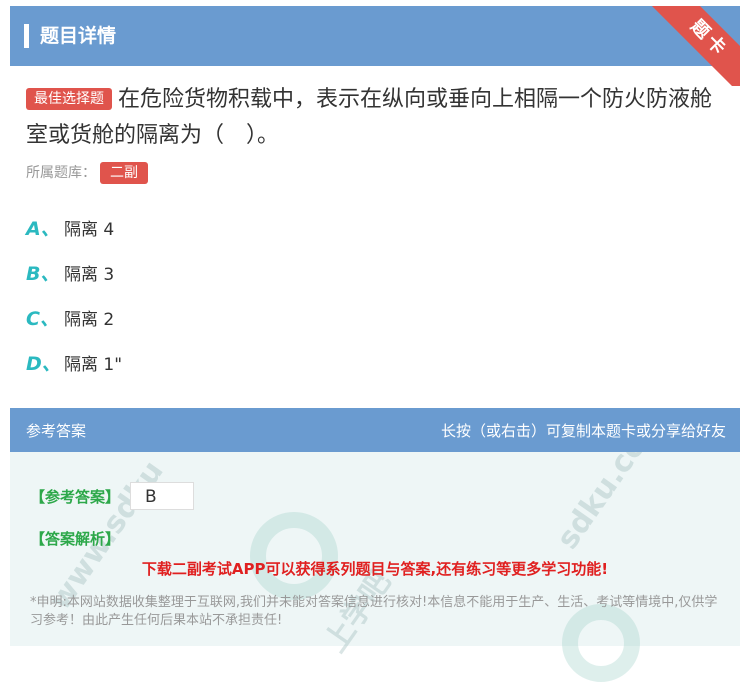 The width and height of the screenshot is (750, 682). What do you see at coordinates (43, 364) in the screenshot?
I see `option-letter: D、` at bounding box center [43, 364].